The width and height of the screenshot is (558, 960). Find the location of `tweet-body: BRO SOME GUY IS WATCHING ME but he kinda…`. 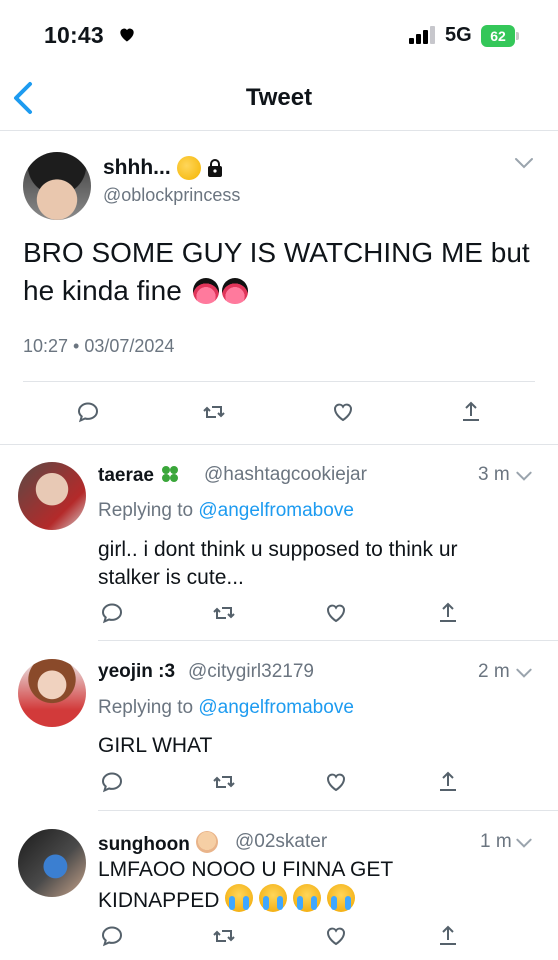

tweet-body: BRO SOME GUY IS WATCHING ME but he kinda… is located at coordinates (276, 271).